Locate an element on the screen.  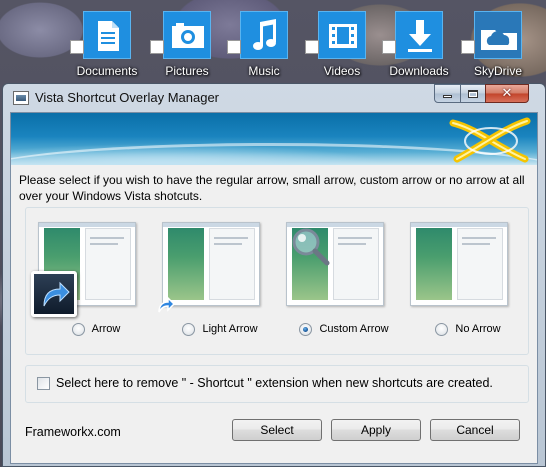
close-button: ✕ is located at coordinates (507, 93).